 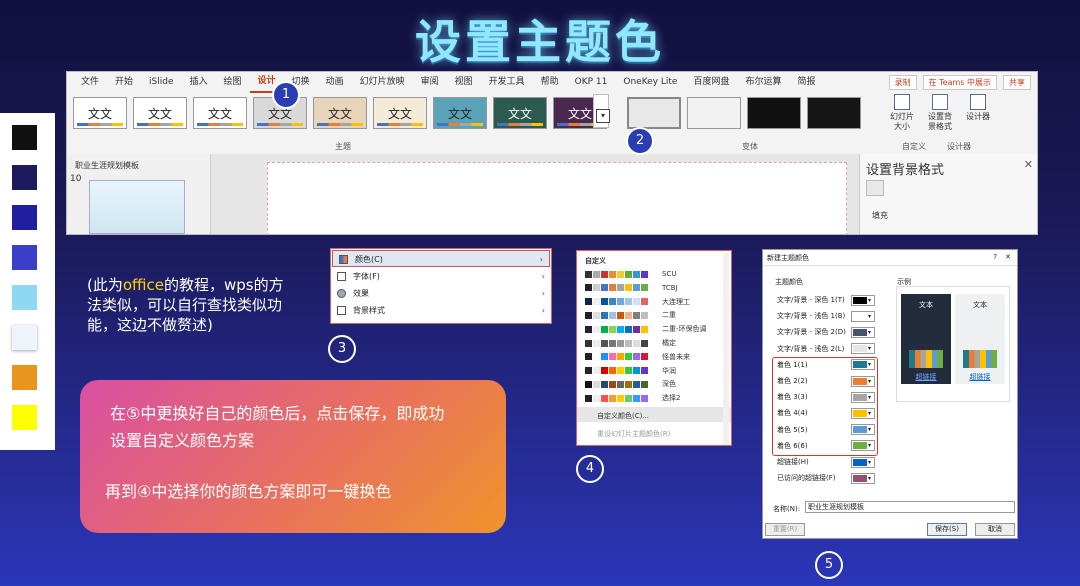 What do you see at coordinates (669, 343) in the screenshot?
I see `scheme-name: 橘定` at bounding box center [669, 343].